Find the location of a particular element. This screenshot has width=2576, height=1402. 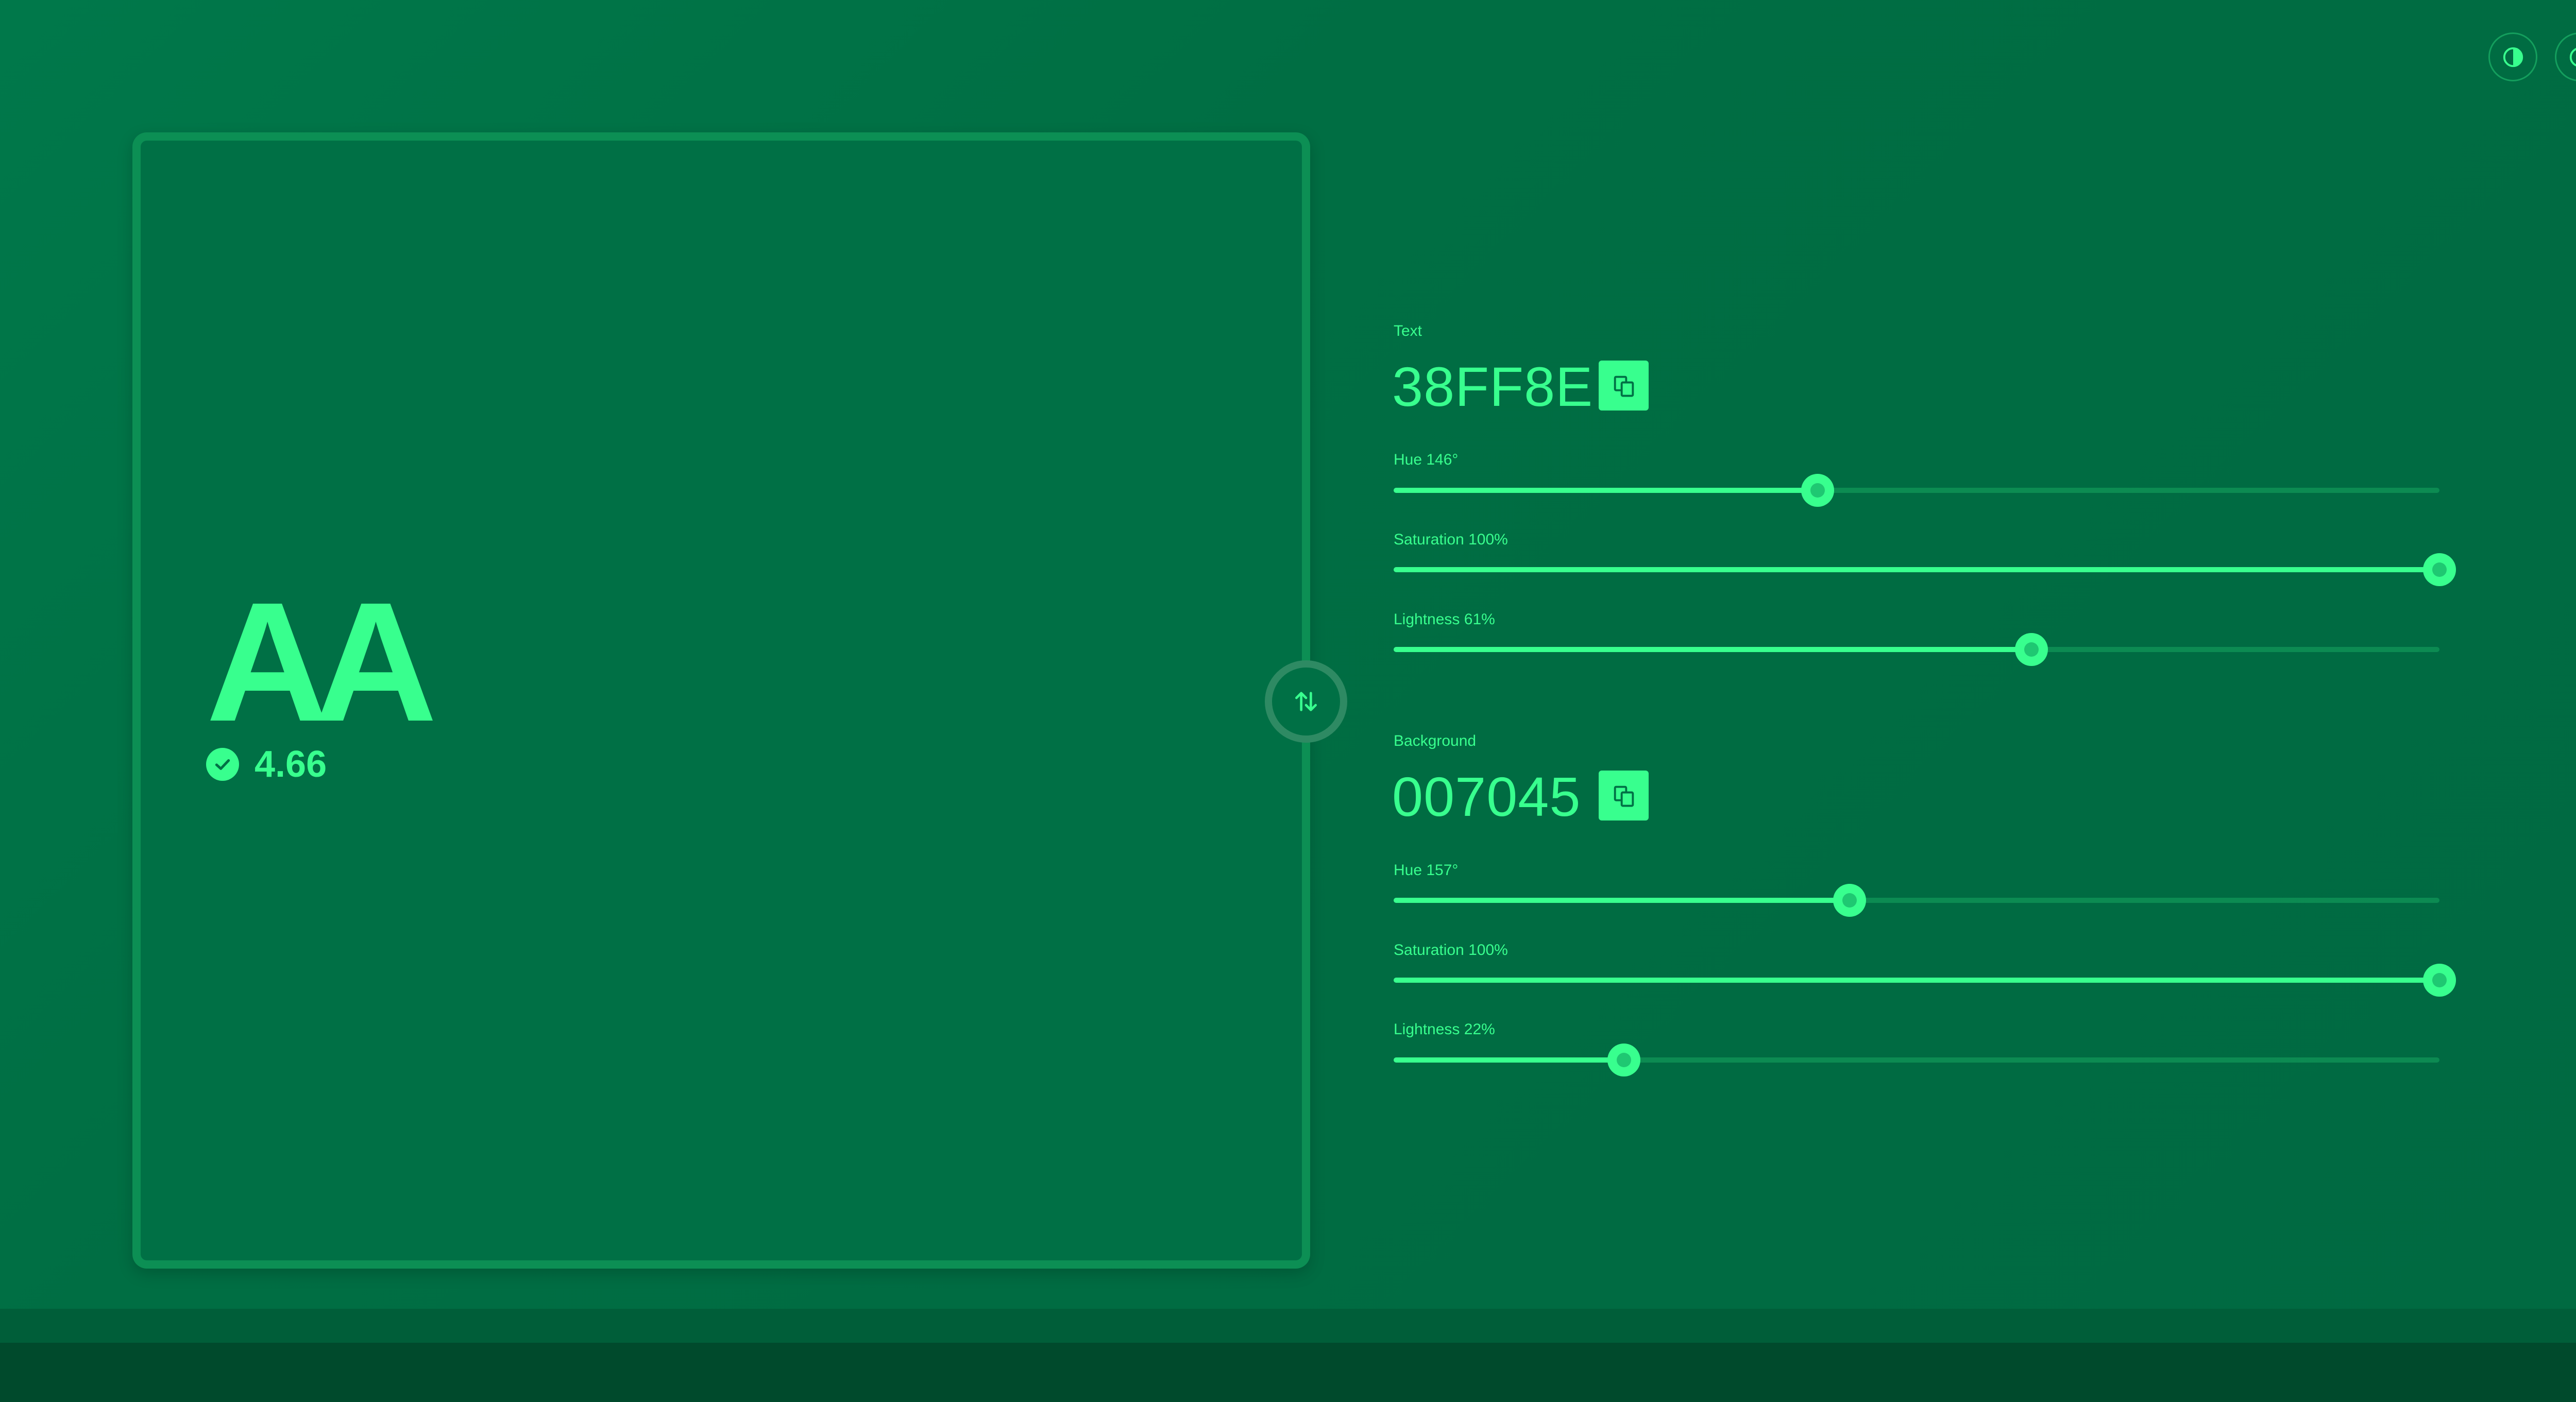

contrast-toggle-button is located at coordinates (2512, 56).